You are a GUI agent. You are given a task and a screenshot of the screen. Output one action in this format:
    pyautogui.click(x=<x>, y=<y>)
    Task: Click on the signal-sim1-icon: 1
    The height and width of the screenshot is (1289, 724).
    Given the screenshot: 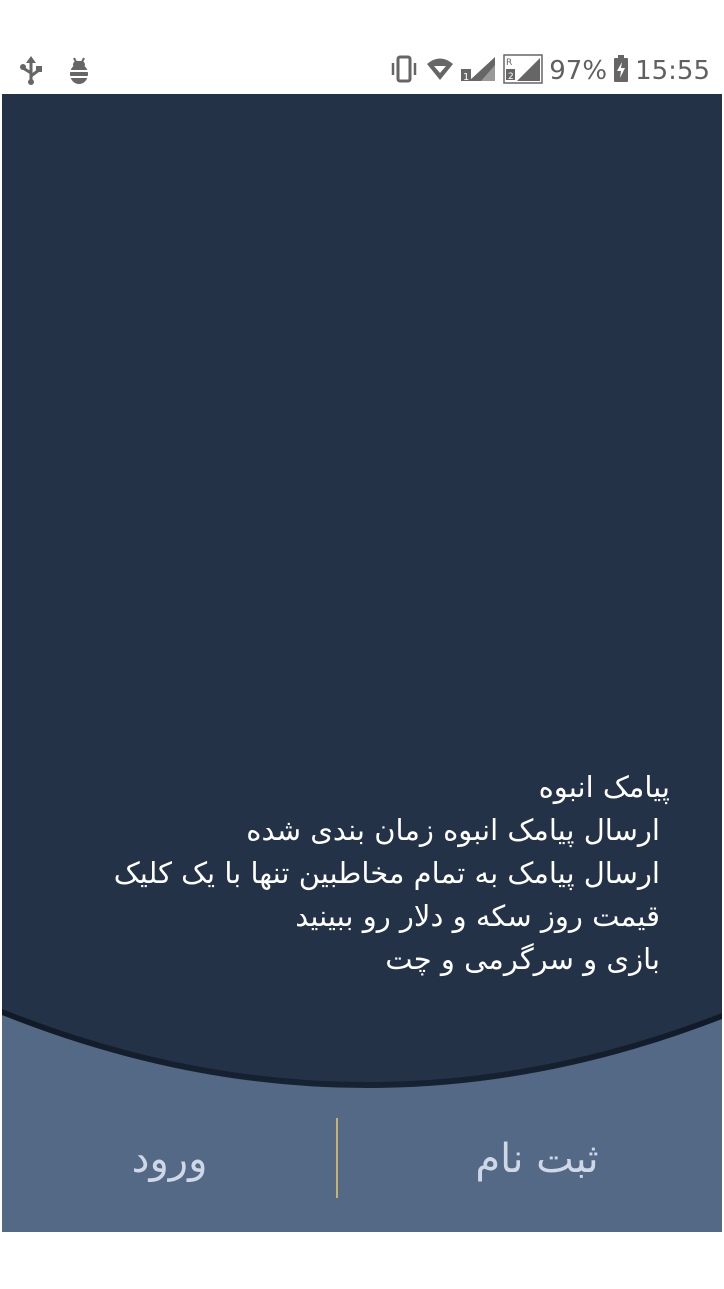 What is the action you would take?
    pyautogui.click(x=479, y=71)
    